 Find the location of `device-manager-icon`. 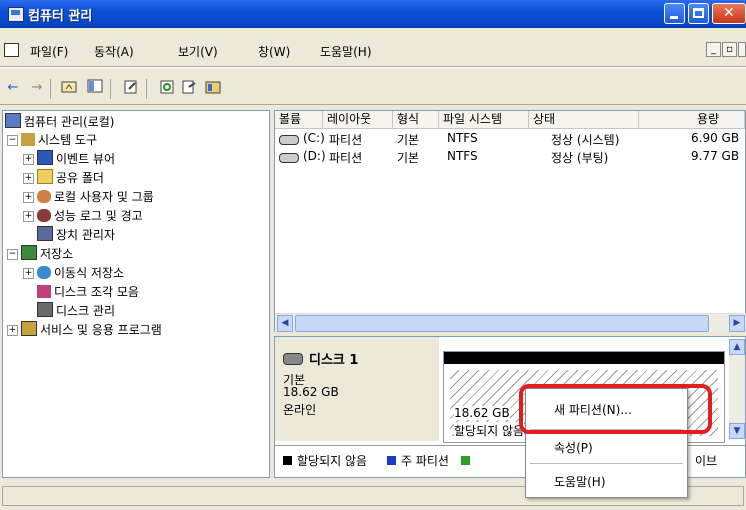

device-manager-icon is located at coordinates (45, 233).